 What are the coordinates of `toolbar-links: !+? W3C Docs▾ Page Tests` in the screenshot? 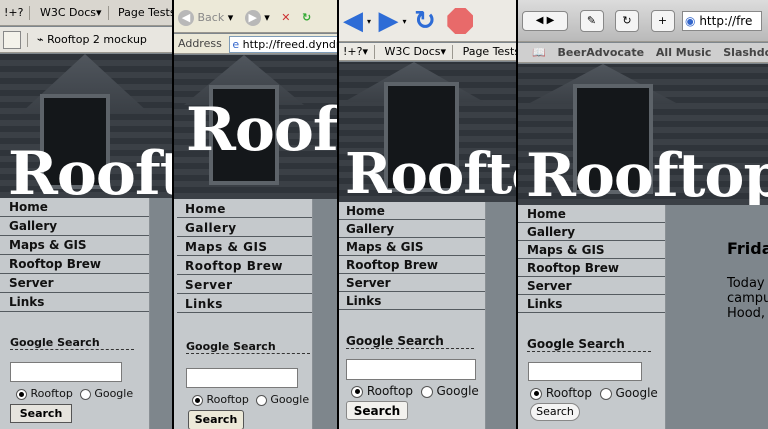 It's located at (86, 13).